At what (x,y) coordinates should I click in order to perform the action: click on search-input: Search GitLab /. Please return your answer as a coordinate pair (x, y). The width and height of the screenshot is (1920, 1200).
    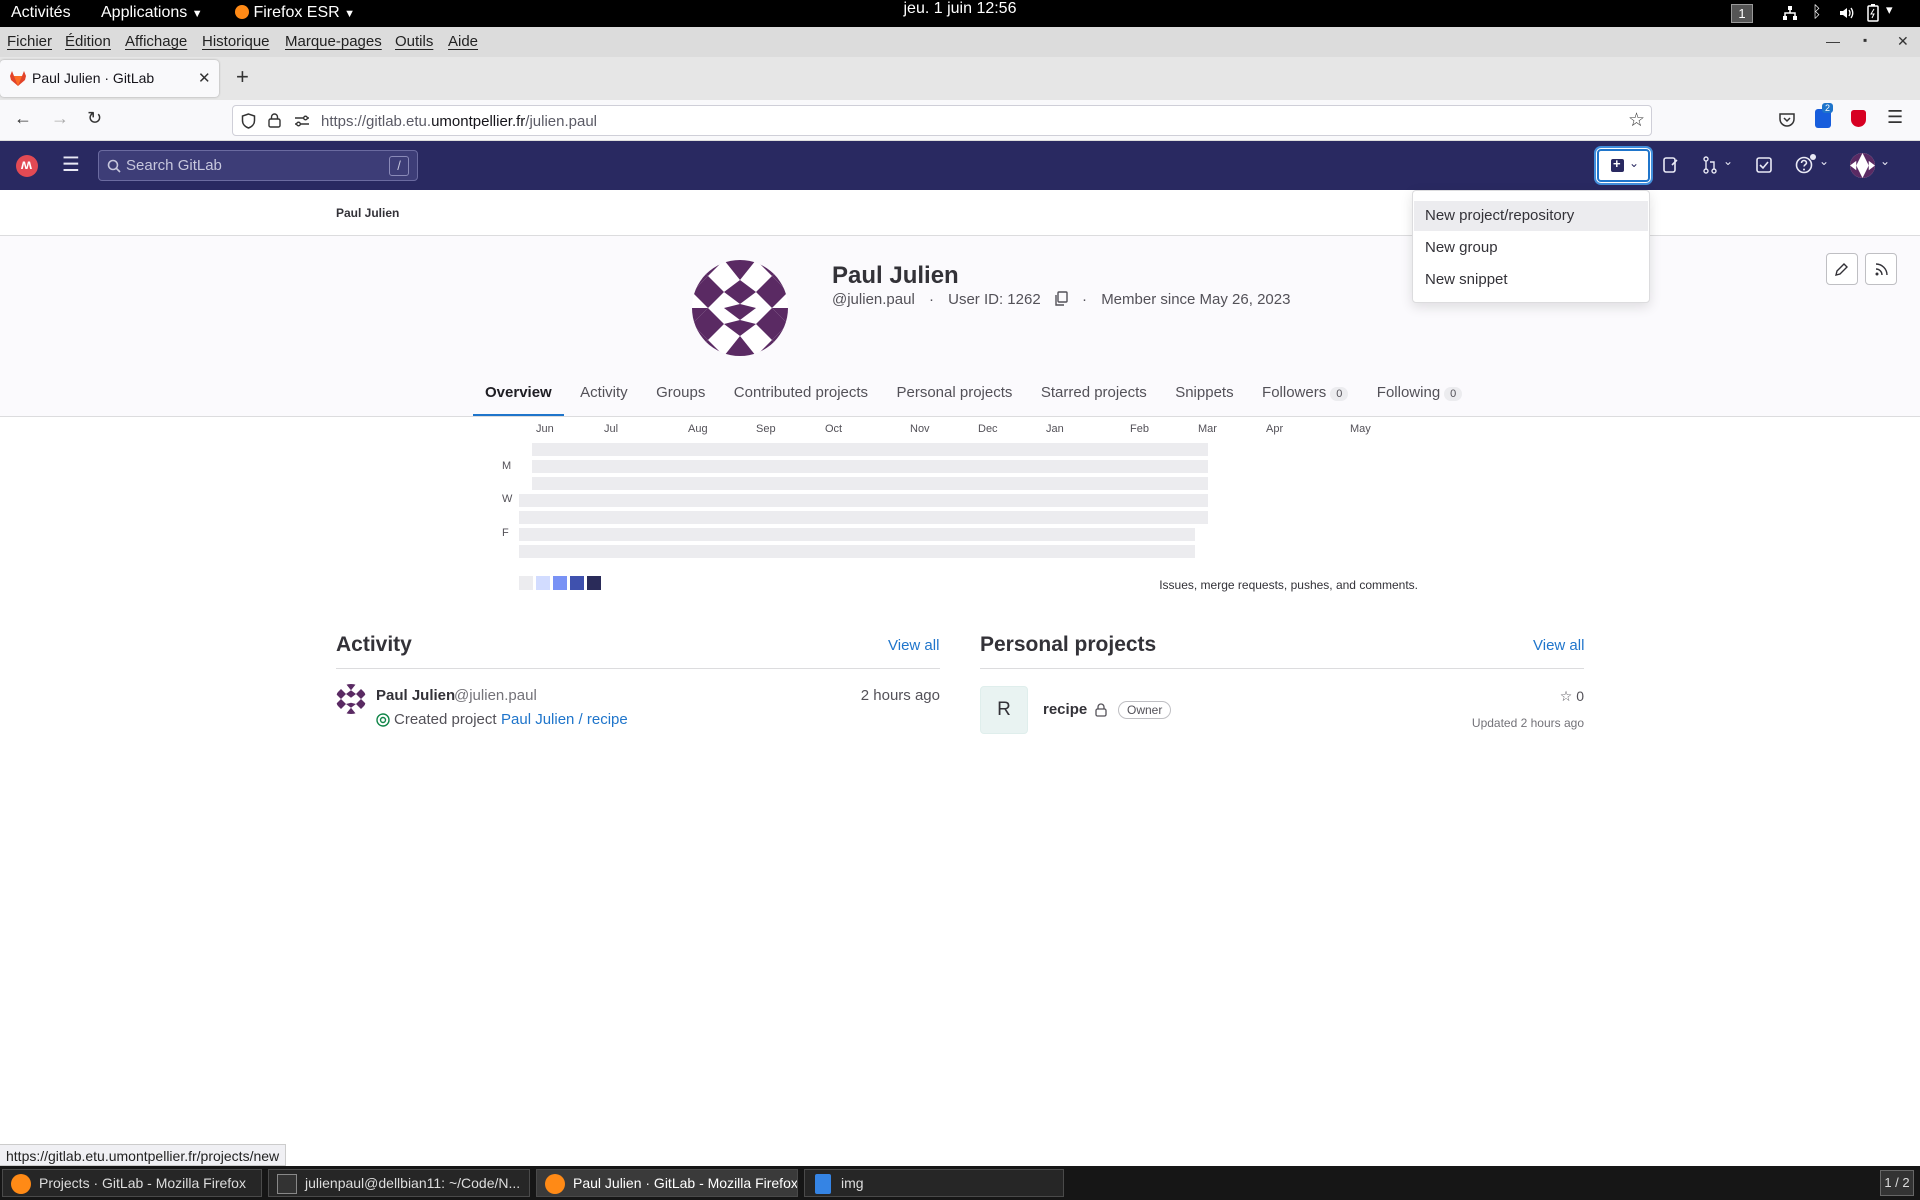
    Looking at the image, I should click on (258, 165).